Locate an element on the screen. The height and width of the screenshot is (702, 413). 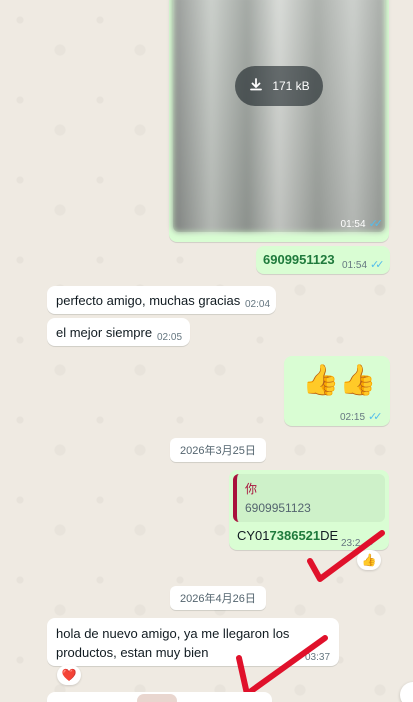
message-tracking-number: 6909951123 01:54 ✓✓ is located at coordinates (323, 260).